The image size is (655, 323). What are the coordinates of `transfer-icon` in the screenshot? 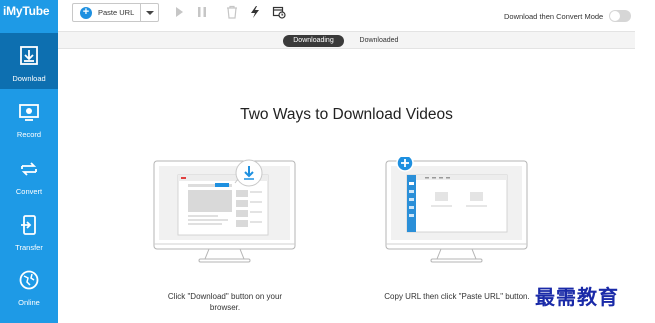 It's located at (28, 225).